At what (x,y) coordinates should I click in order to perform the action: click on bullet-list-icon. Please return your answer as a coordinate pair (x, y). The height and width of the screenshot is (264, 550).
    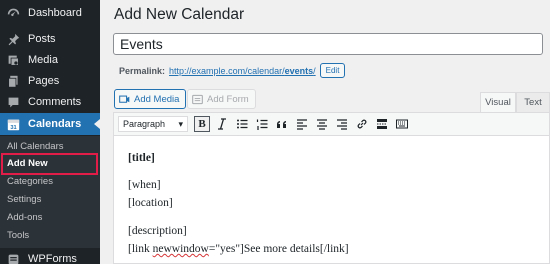
    Looking at the image, I should click on (242, 124).